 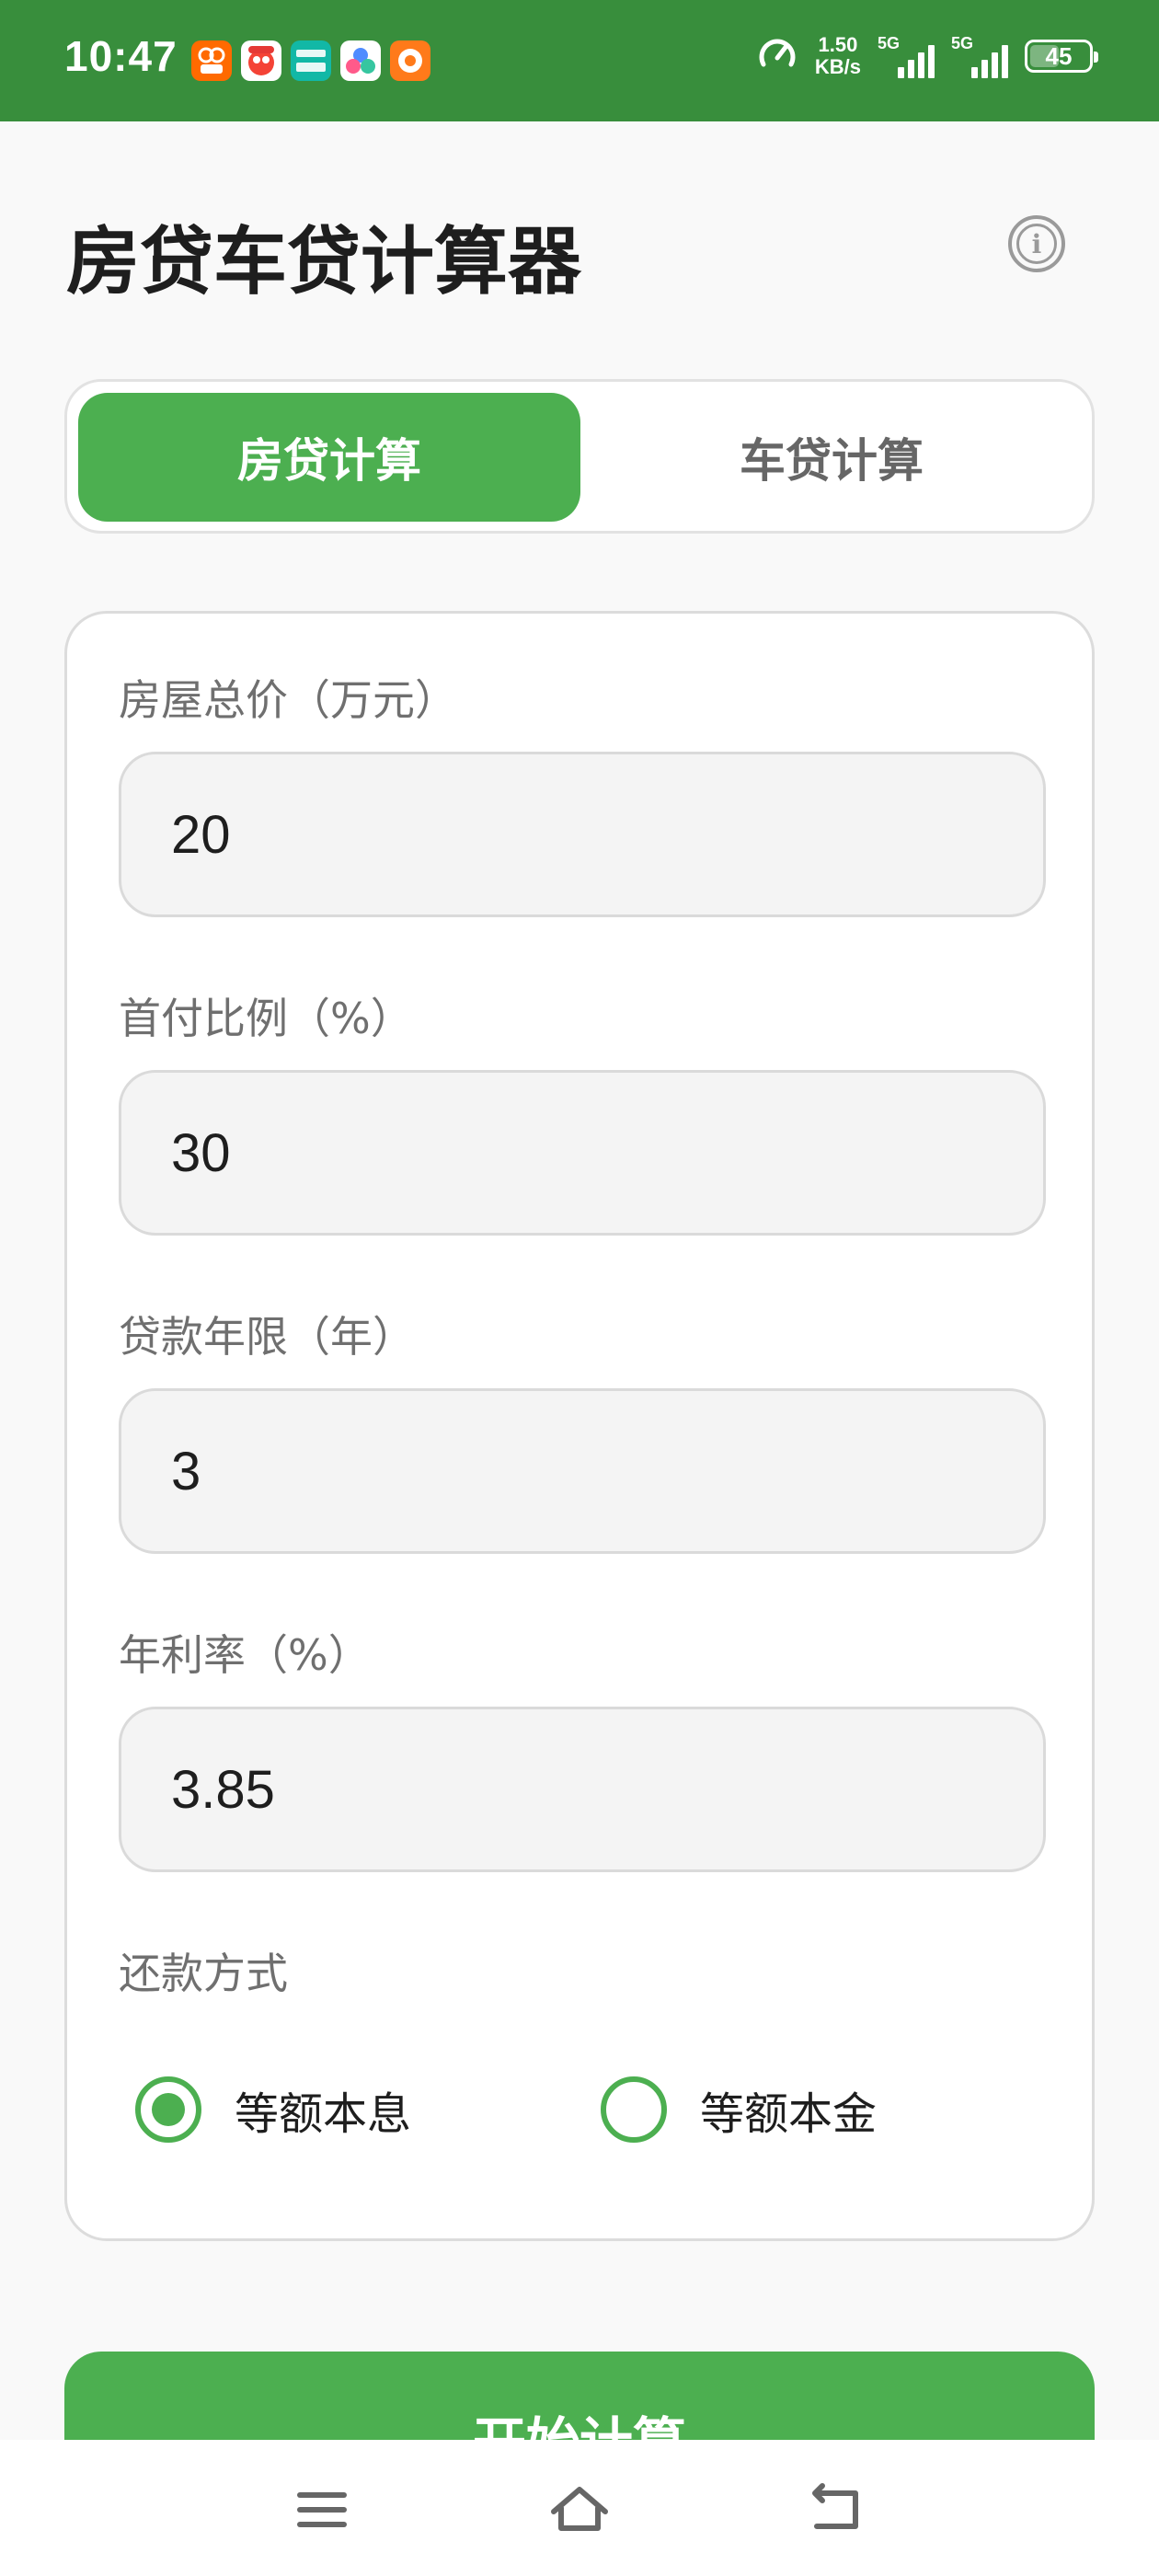 I want to click on status-time: 10:47, so click(x=121, y=56).